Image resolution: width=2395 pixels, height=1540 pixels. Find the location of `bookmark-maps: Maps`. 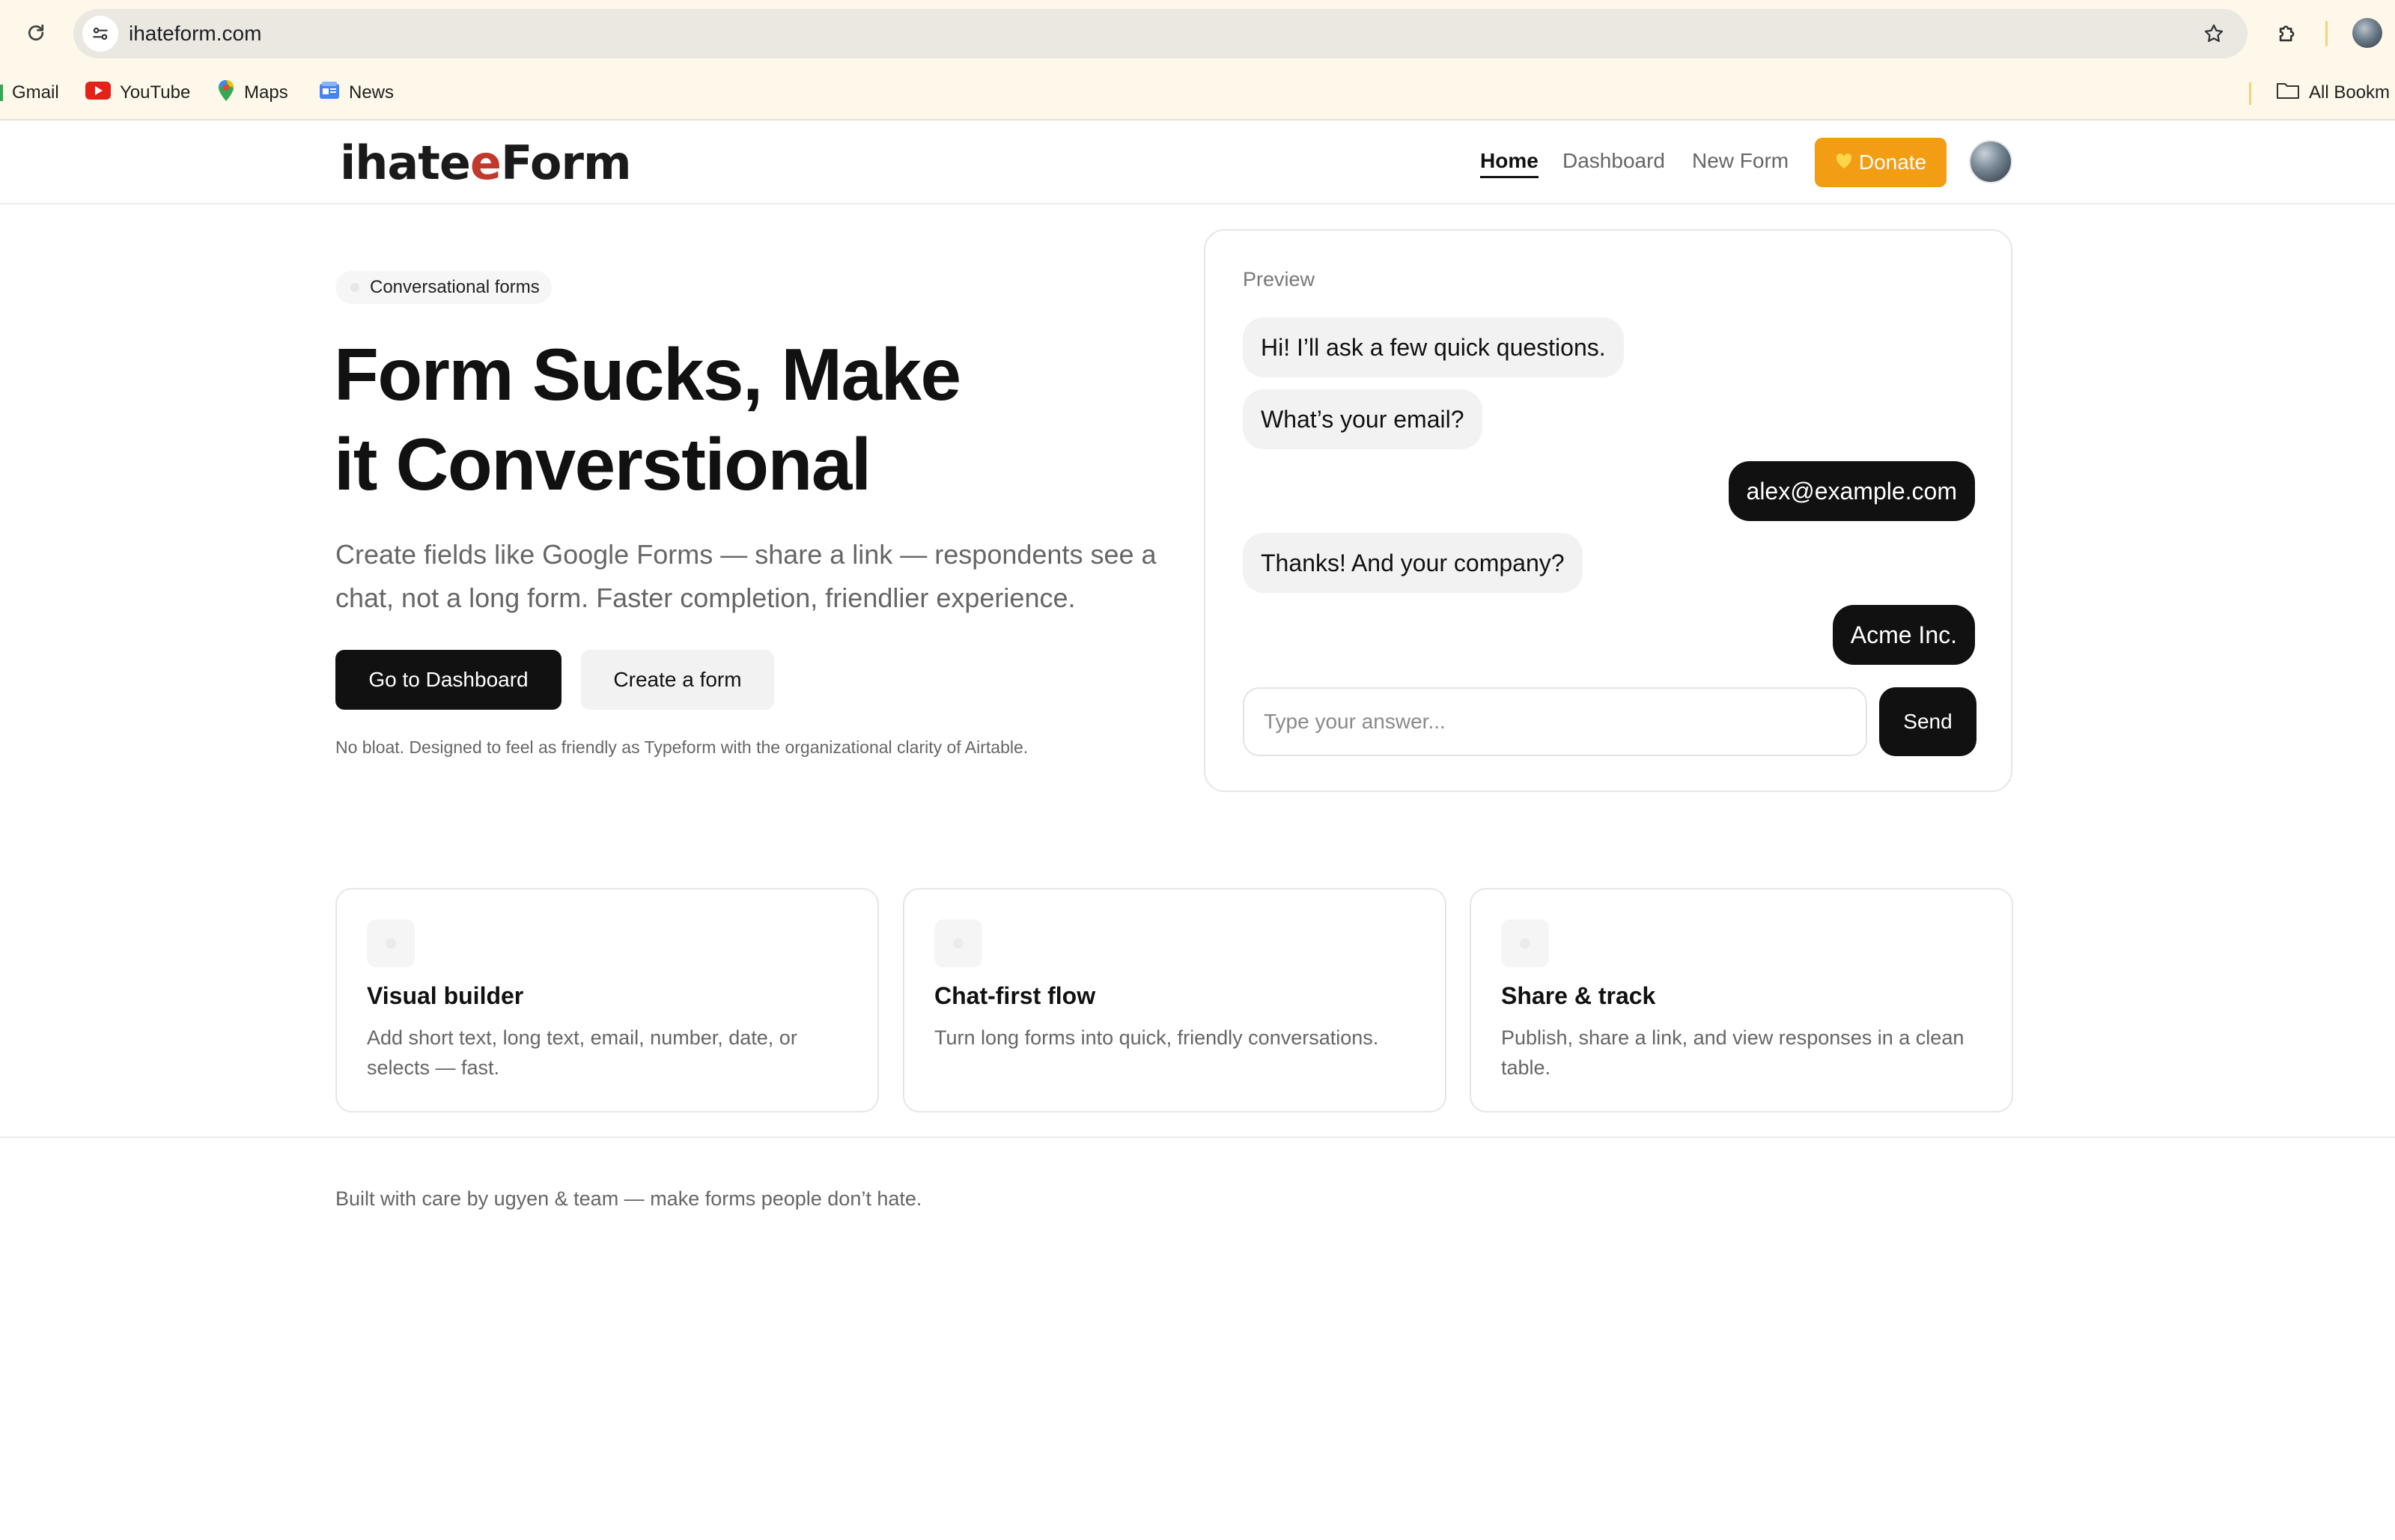

bookmark-maps: Maps is located at coordinates (252, 92).